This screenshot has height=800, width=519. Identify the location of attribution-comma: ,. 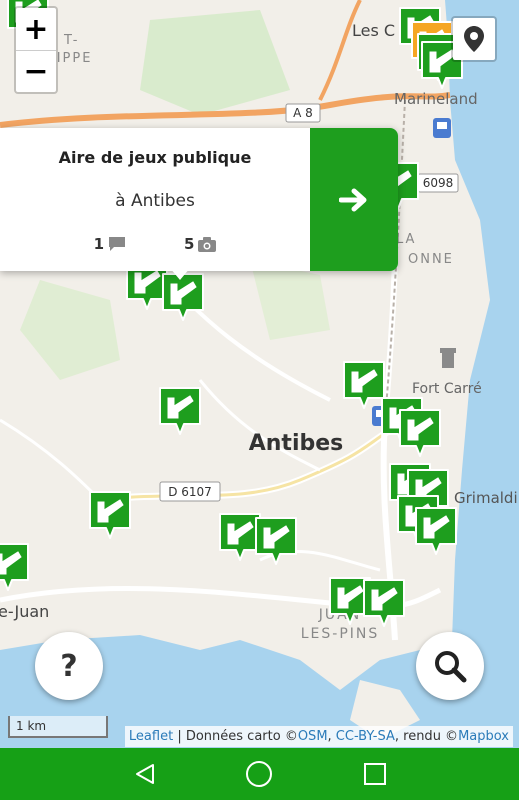
(331, 736).